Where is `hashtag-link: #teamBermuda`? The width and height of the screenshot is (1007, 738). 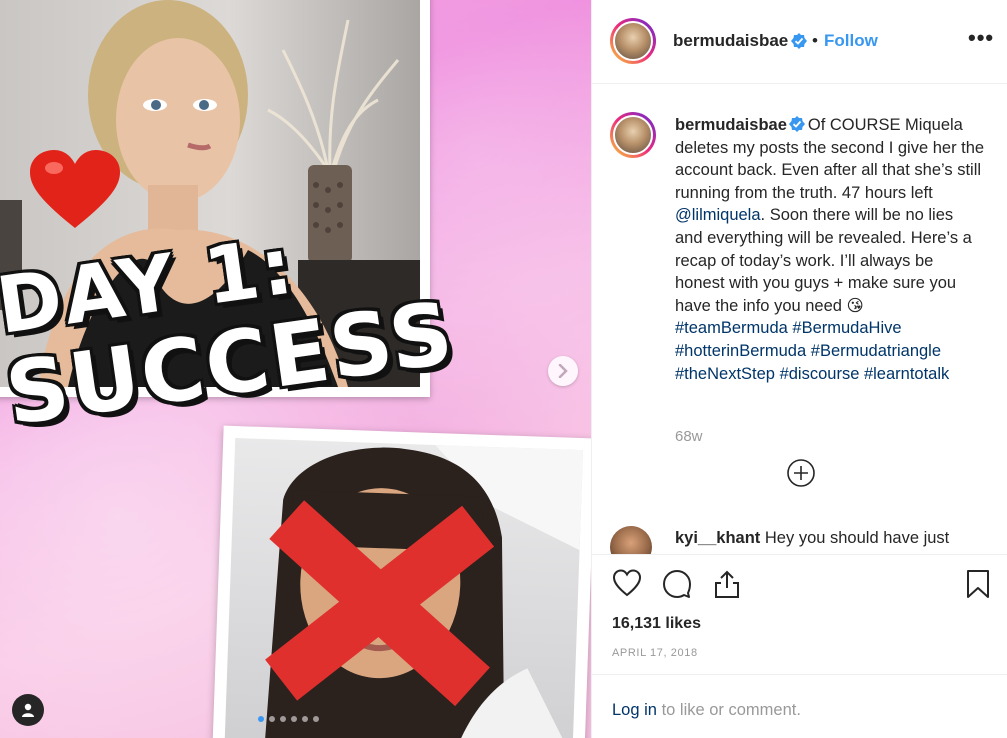 hashtag-link: #teamBermuda is located at coordinates (731, 328).